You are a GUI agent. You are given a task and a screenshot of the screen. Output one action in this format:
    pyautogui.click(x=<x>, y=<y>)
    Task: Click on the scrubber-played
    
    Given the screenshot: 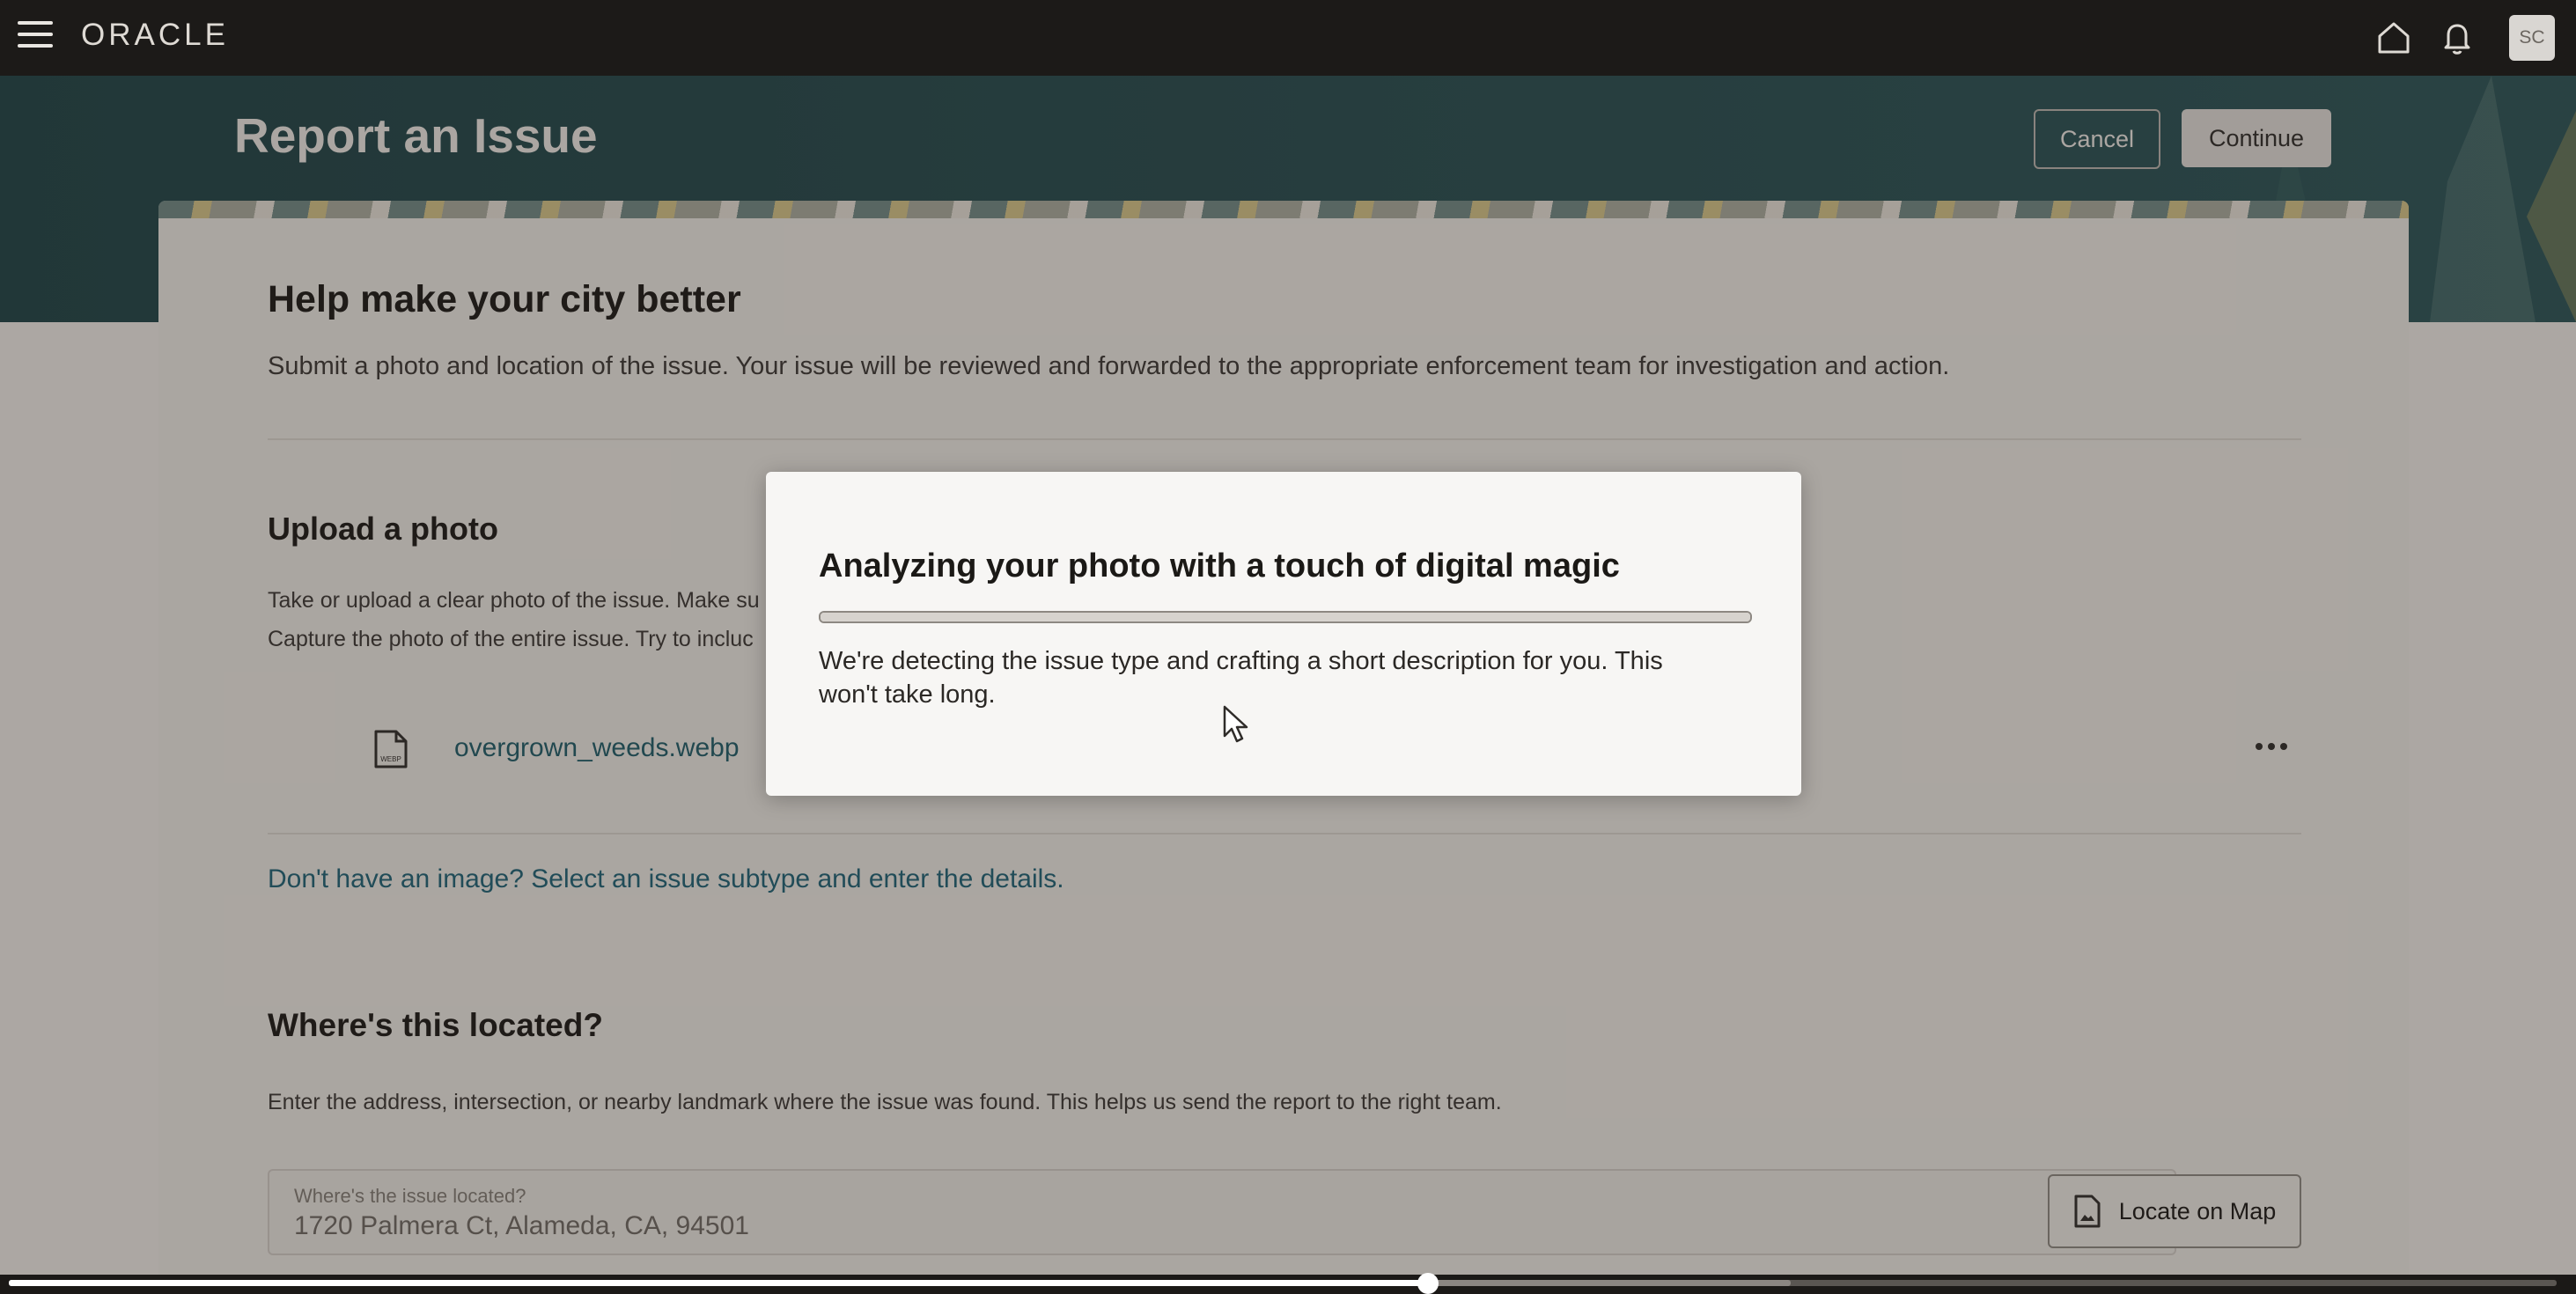 What is the action you would take?
    pyautogui.click(x=719, y=1283)
    